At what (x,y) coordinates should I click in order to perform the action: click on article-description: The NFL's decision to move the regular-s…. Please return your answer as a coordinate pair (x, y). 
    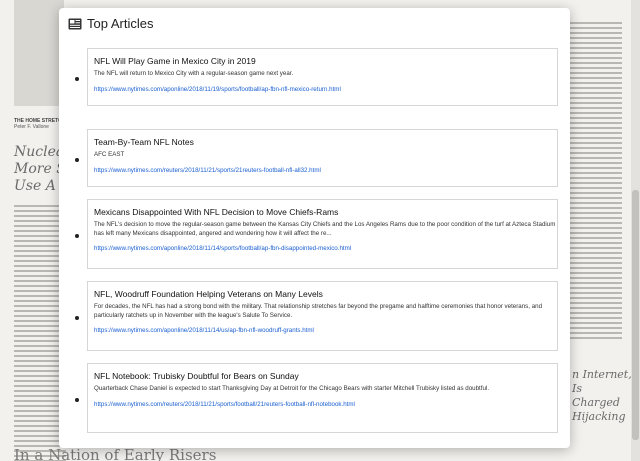
    Looking at the image, I should click on (325, 229).